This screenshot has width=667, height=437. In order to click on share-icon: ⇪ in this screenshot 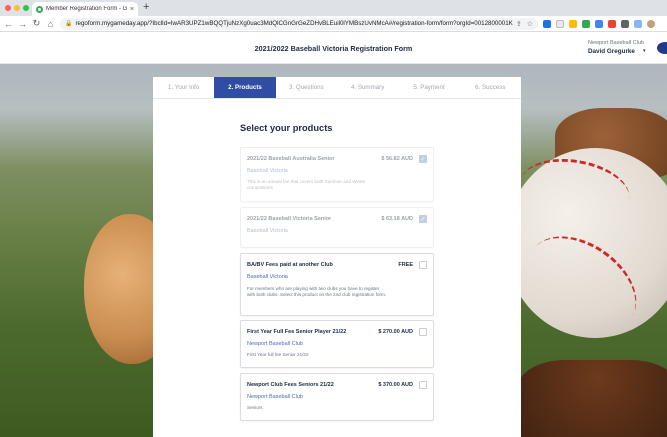, I will do `click(519, 24)`.